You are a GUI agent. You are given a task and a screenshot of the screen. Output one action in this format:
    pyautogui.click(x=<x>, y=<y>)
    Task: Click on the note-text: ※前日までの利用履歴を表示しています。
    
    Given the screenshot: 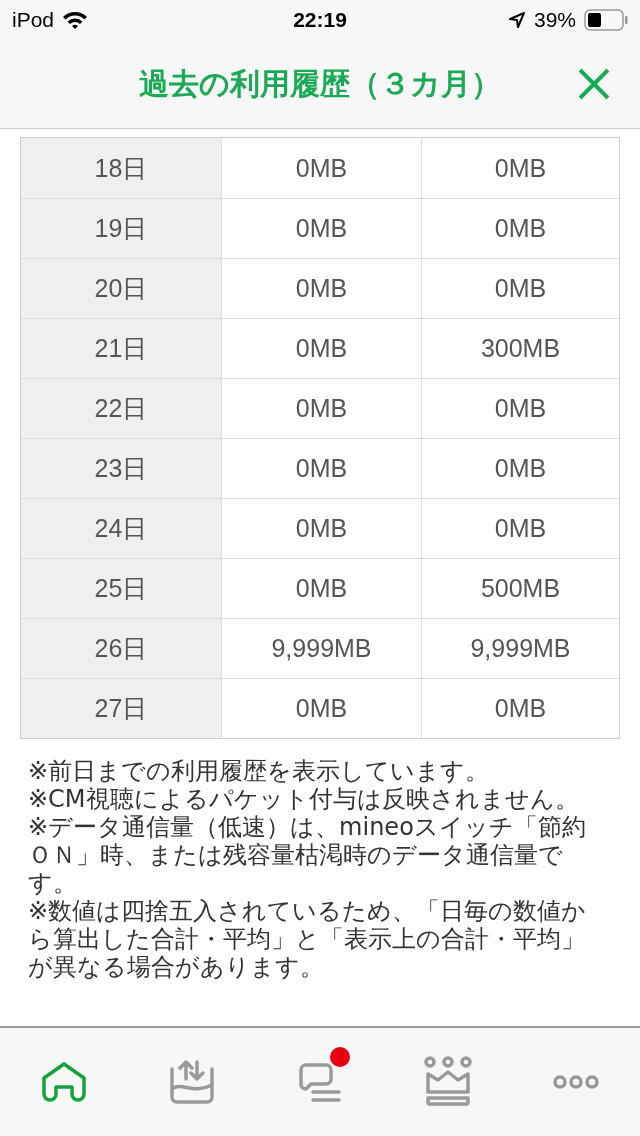 What is the action you would take?
    pyautogui.click(x=259, y=771)
    